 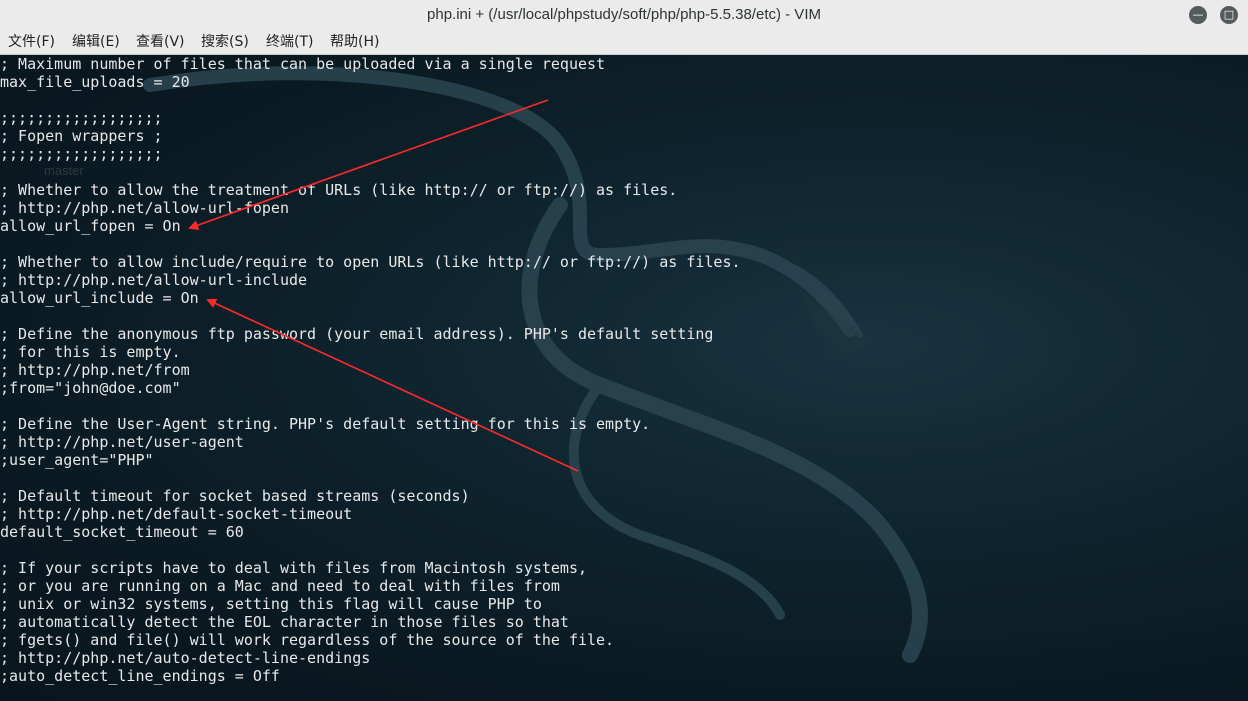 What do you see at coordinates (354, 42) in the screenshot?
I see `menu-help: 帮助(H)` at bounding box center [354, 42].